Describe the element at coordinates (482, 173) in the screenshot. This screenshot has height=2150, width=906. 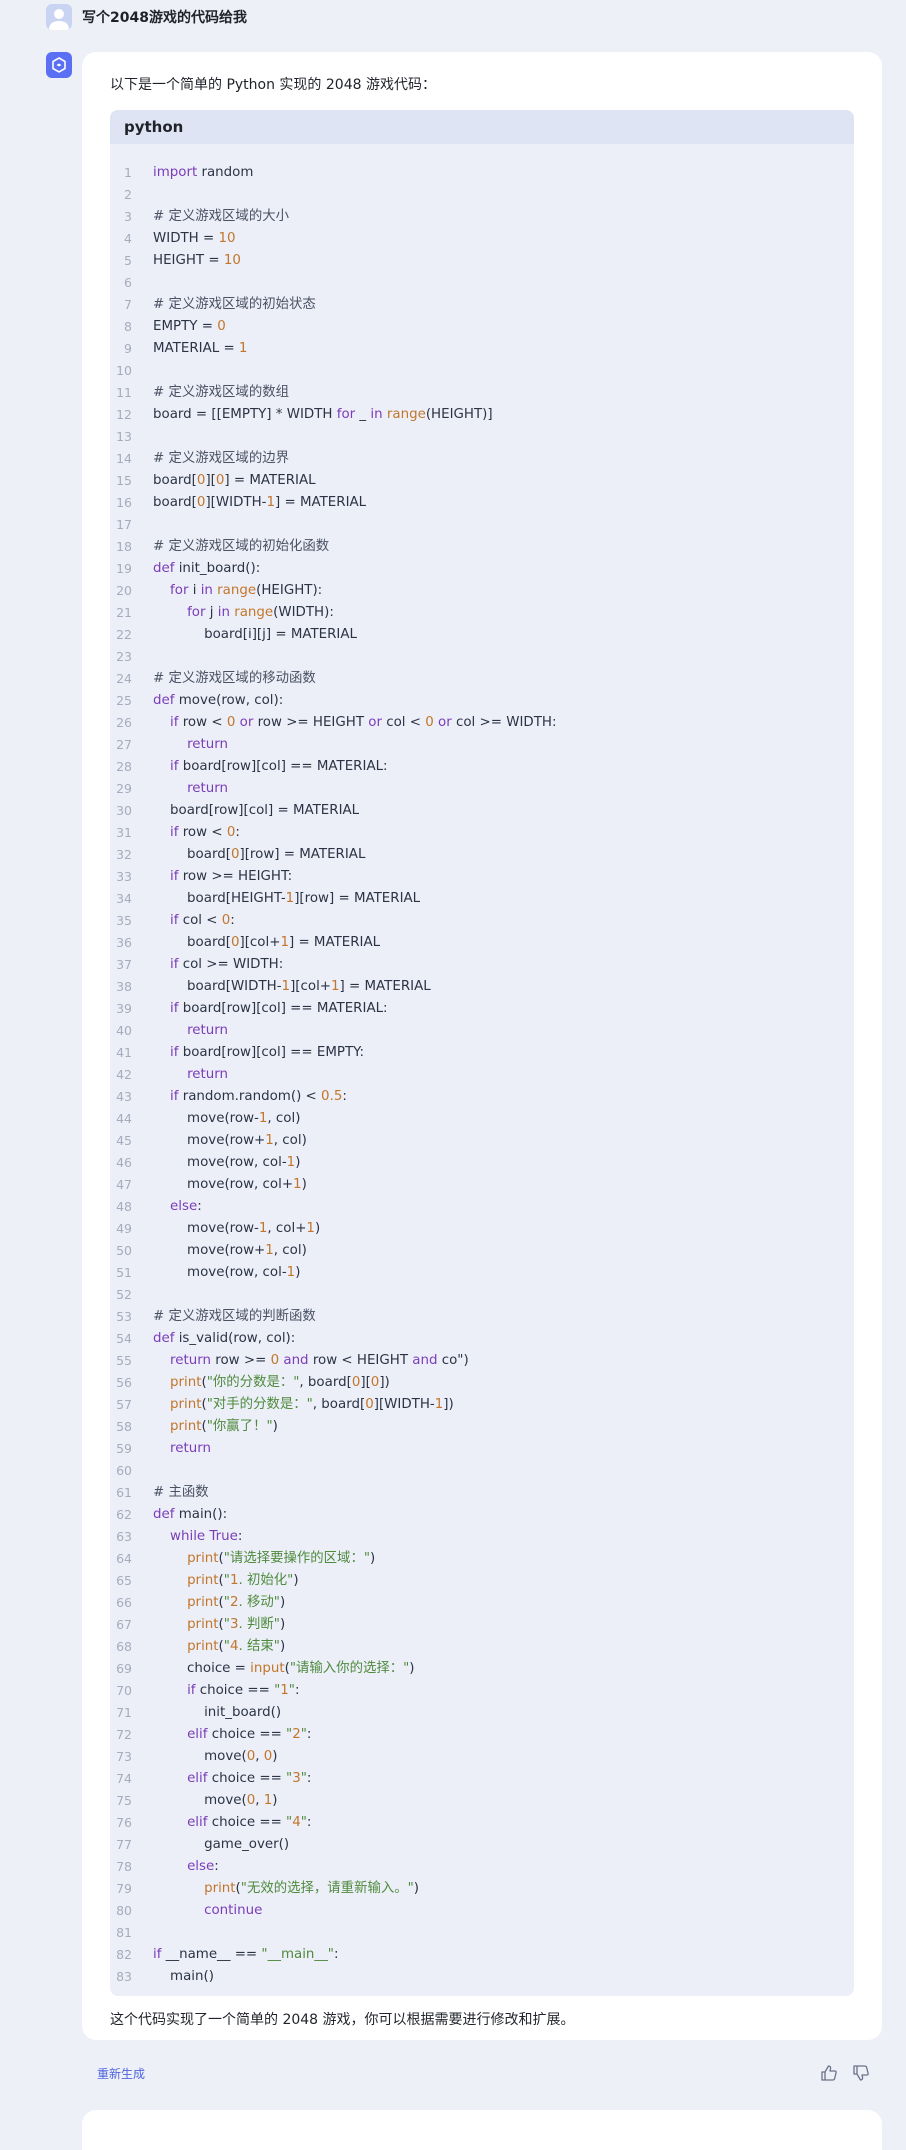
I see `code-line: 1 import random` at that location.